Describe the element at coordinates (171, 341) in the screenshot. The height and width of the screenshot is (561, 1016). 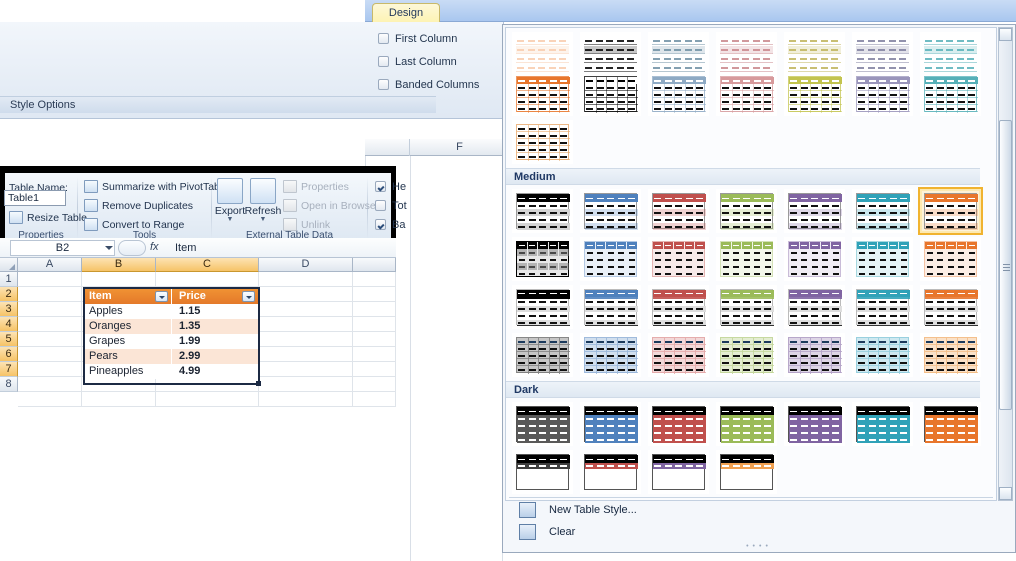
I see `table-row: Grapes 1.99` at that location.